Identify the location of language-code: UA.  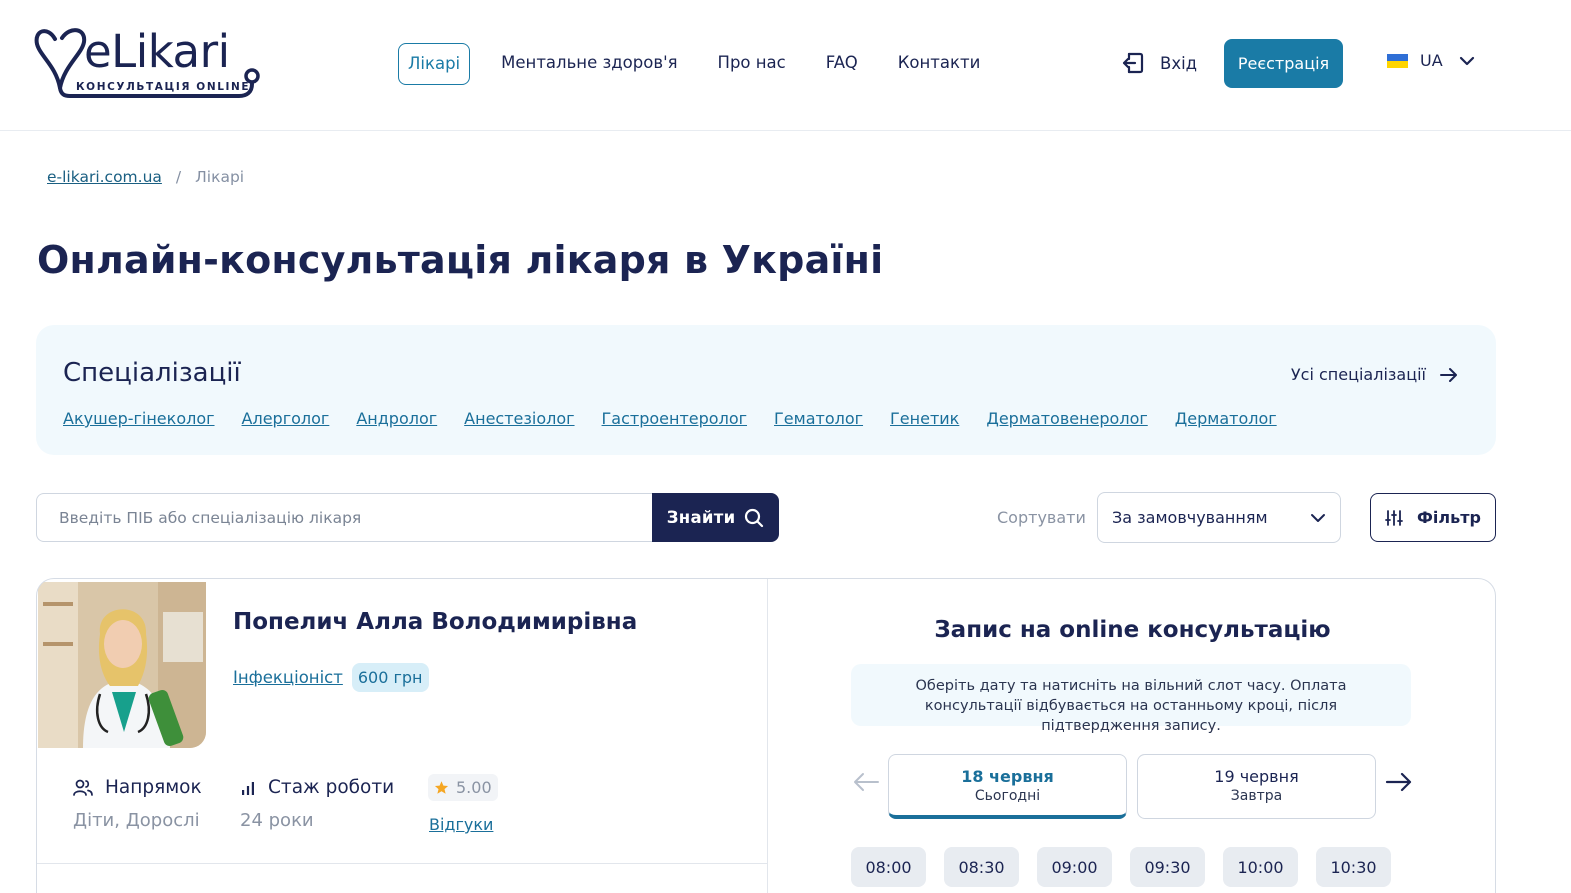
(1431, 60).